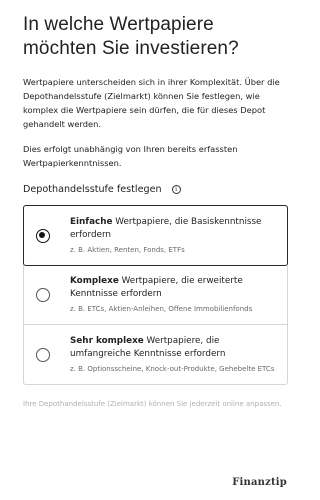  What do you see at coordinates (259, 482) in the screenshot?
I see `finanztip-logo: Finanztip` at bounding box center [259, 482].